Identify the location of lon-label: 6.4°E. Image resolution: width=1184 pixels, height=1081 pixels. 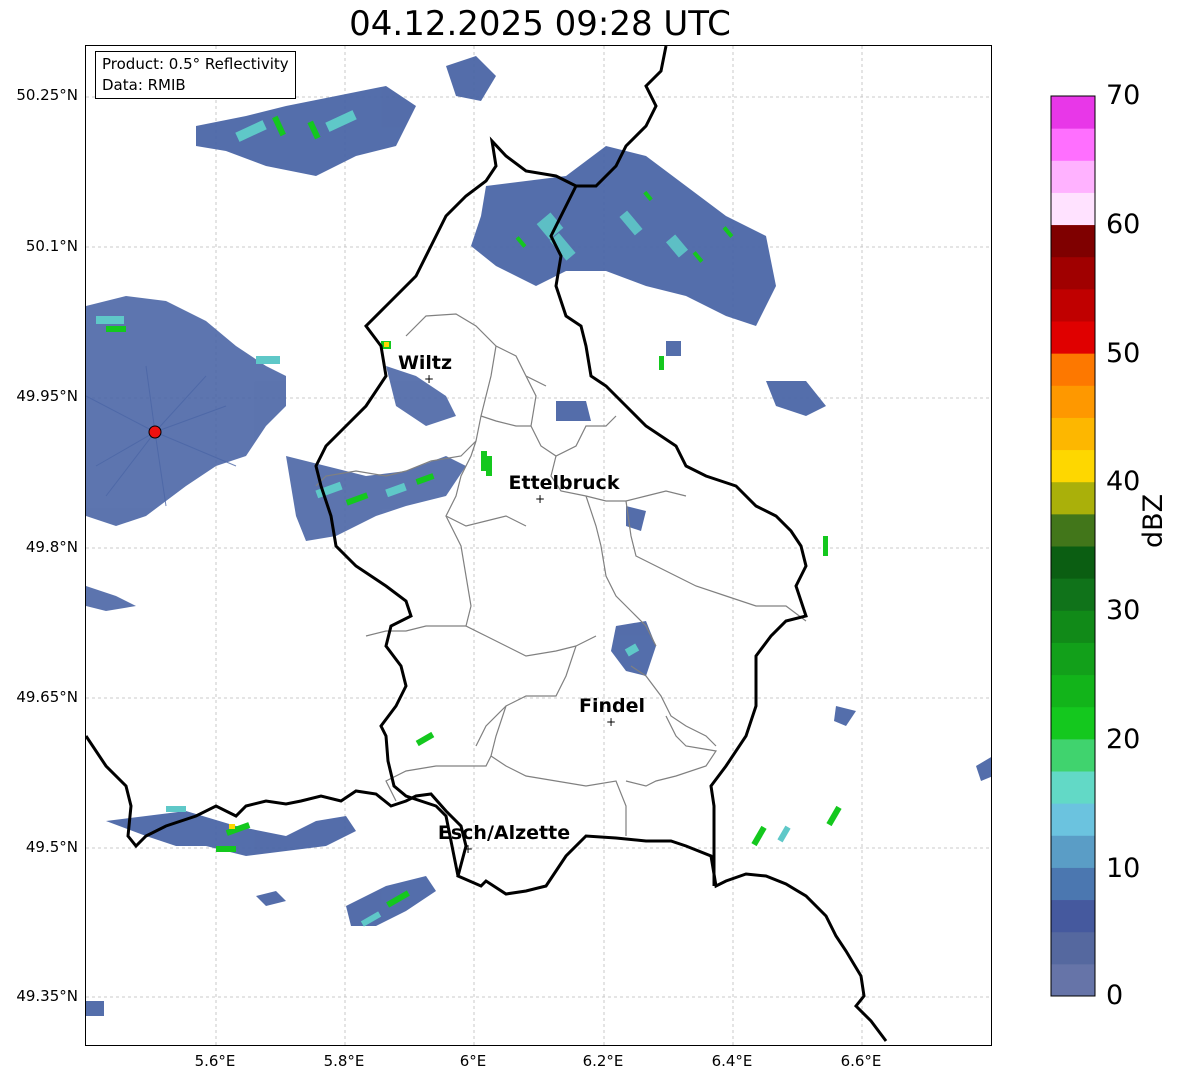
(732, 1061).